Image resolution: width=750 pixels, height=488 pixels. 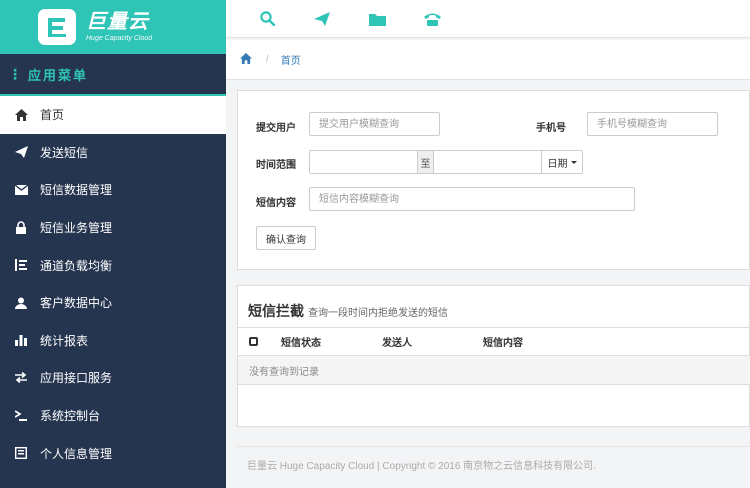 What do you see at coordinates (113, 341) in the screenshot?
I see `sidebar-item-statistics: 统计报表` at bounding box center [113, 341].